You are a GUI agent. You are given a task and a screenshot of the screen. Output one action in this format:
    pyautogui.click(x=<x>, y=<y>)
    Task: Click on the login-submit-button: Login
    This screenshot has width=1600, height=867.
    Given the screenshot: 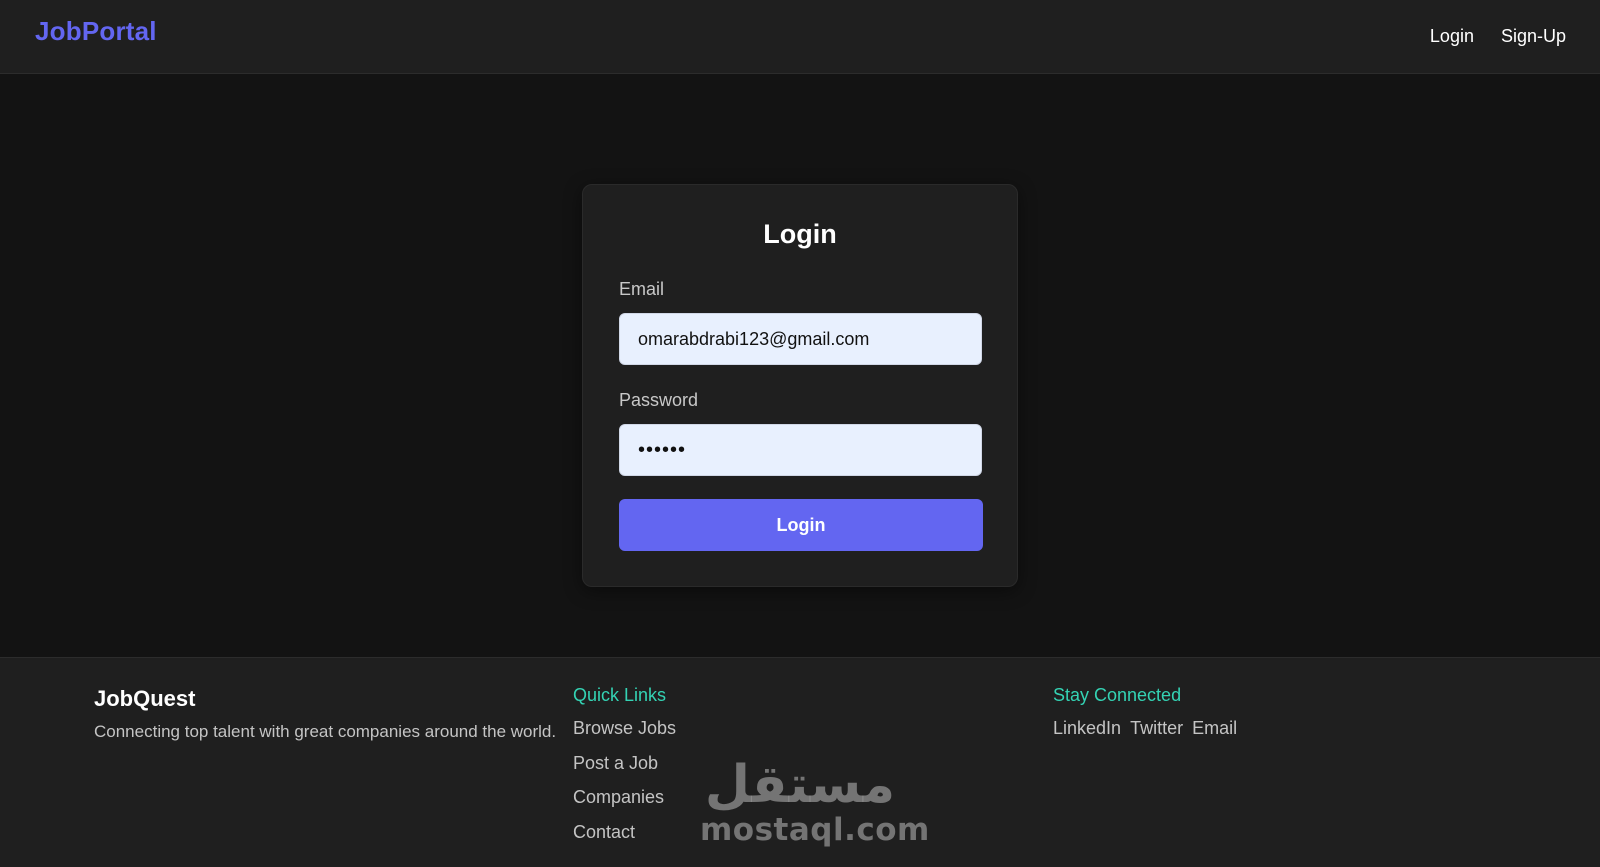 What is the action you would take?
    pyautogui.click(x=801, y=525)
    